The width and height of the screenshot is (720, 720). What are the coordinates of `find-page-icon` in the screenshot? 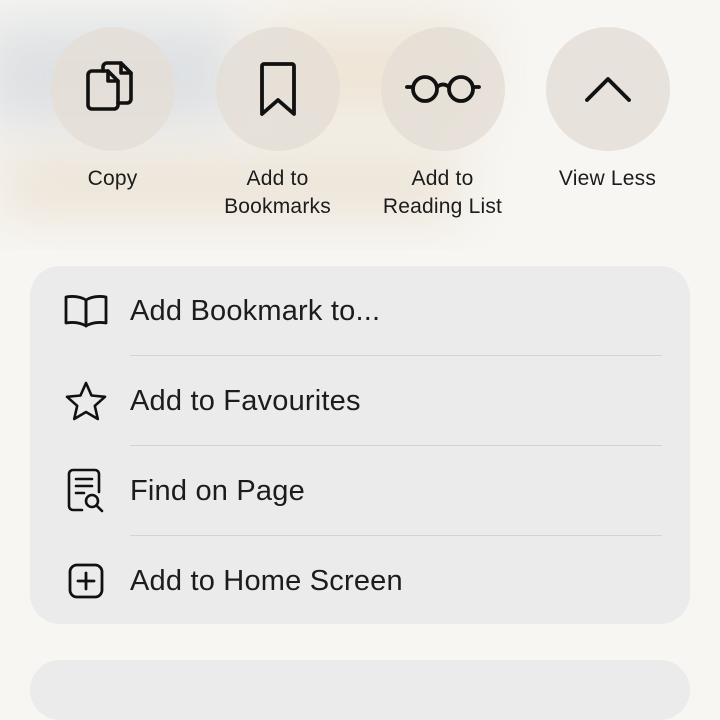 It's located at (86, 491).